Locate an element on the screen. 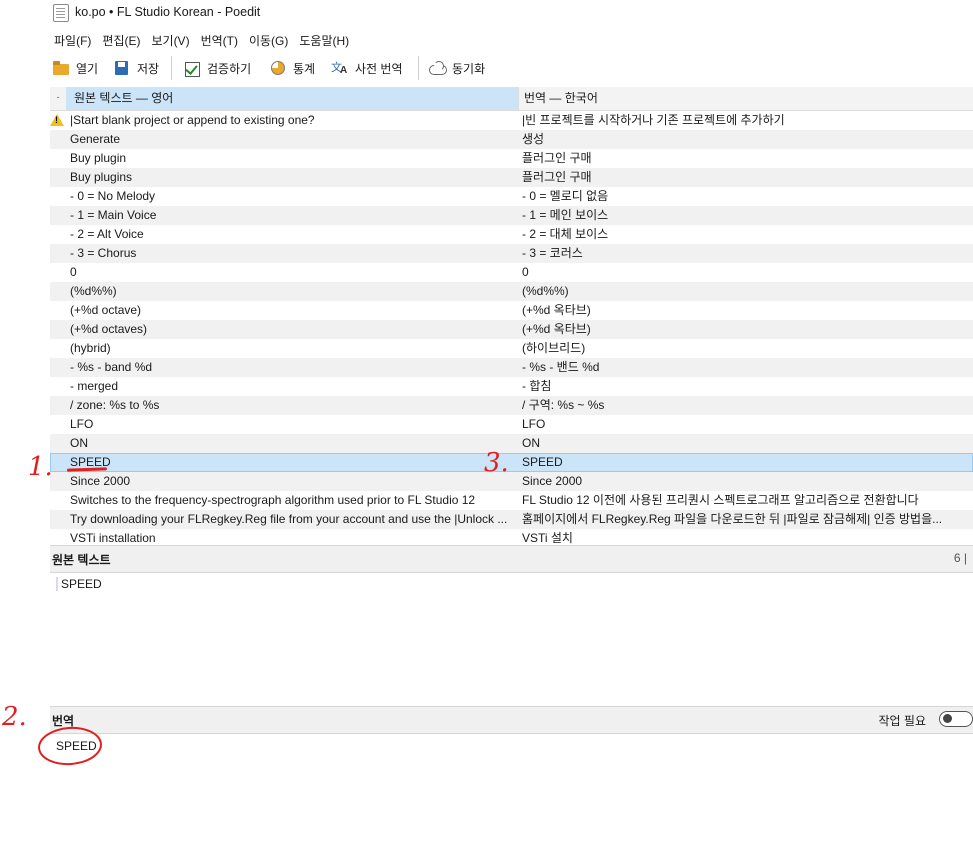 This screenshot has height=848, width=973. statistics-button: 통계 is located at coordinates (292, 68).